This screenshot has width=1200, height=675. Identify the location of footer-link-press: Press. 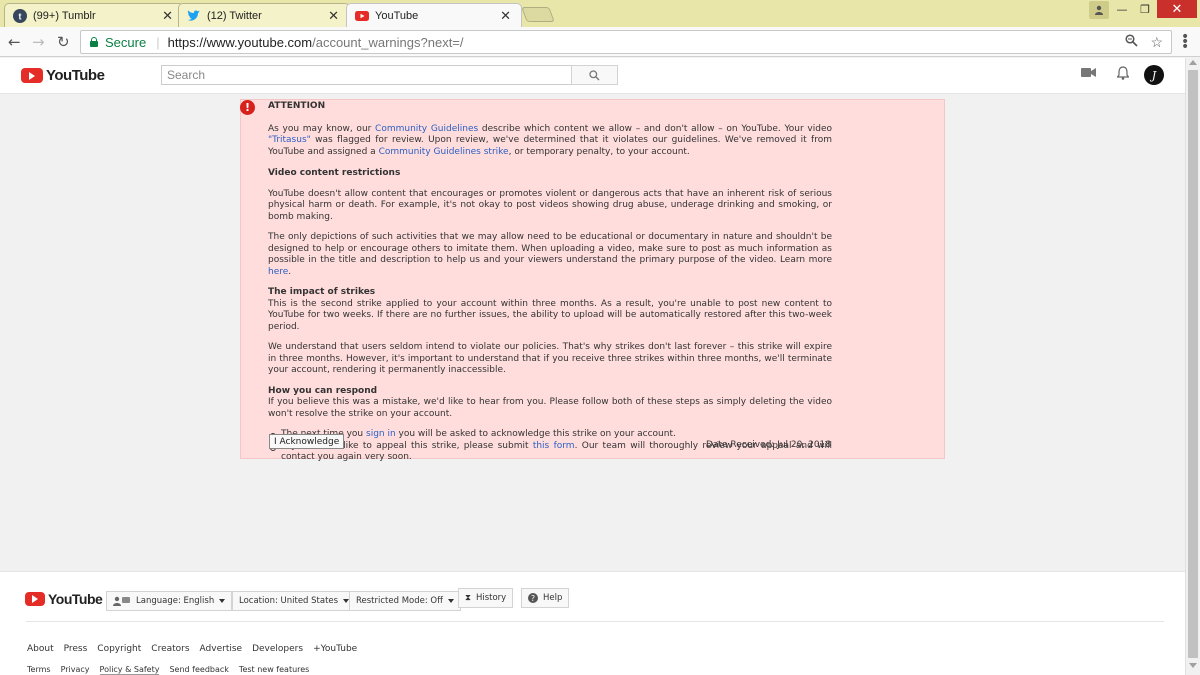
(76, 649).